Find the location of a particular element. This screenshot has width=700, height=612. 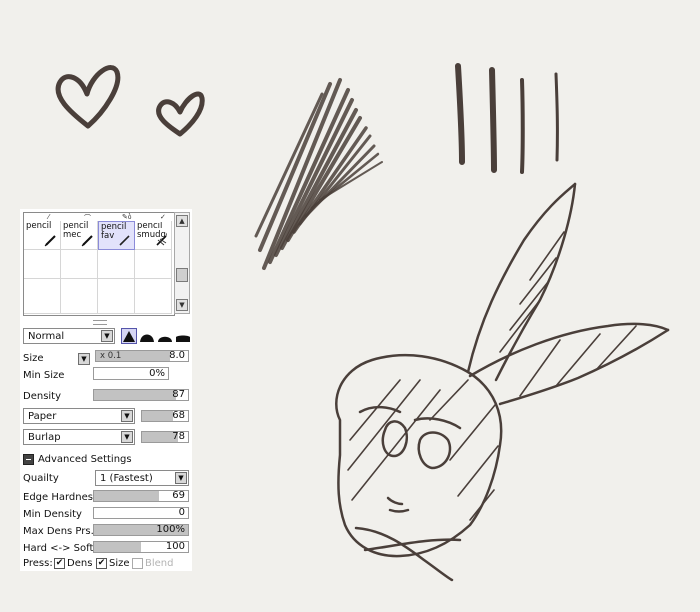

min-density-label: Min Density is located at coordinates (52, 514).